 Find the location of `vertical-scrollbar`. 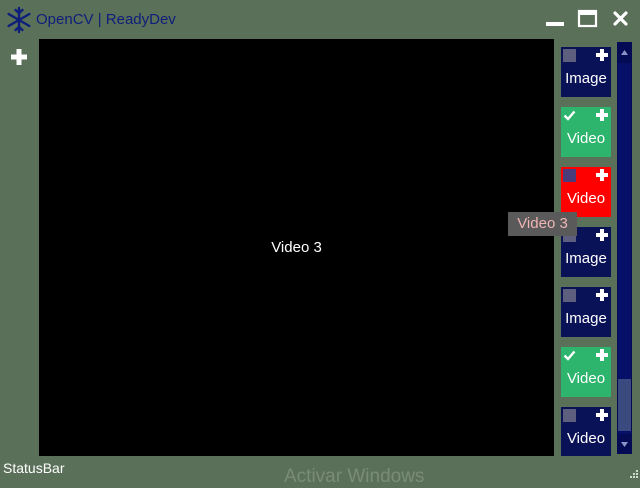

vertical-scrollbar is located at coordinates (624, 248).